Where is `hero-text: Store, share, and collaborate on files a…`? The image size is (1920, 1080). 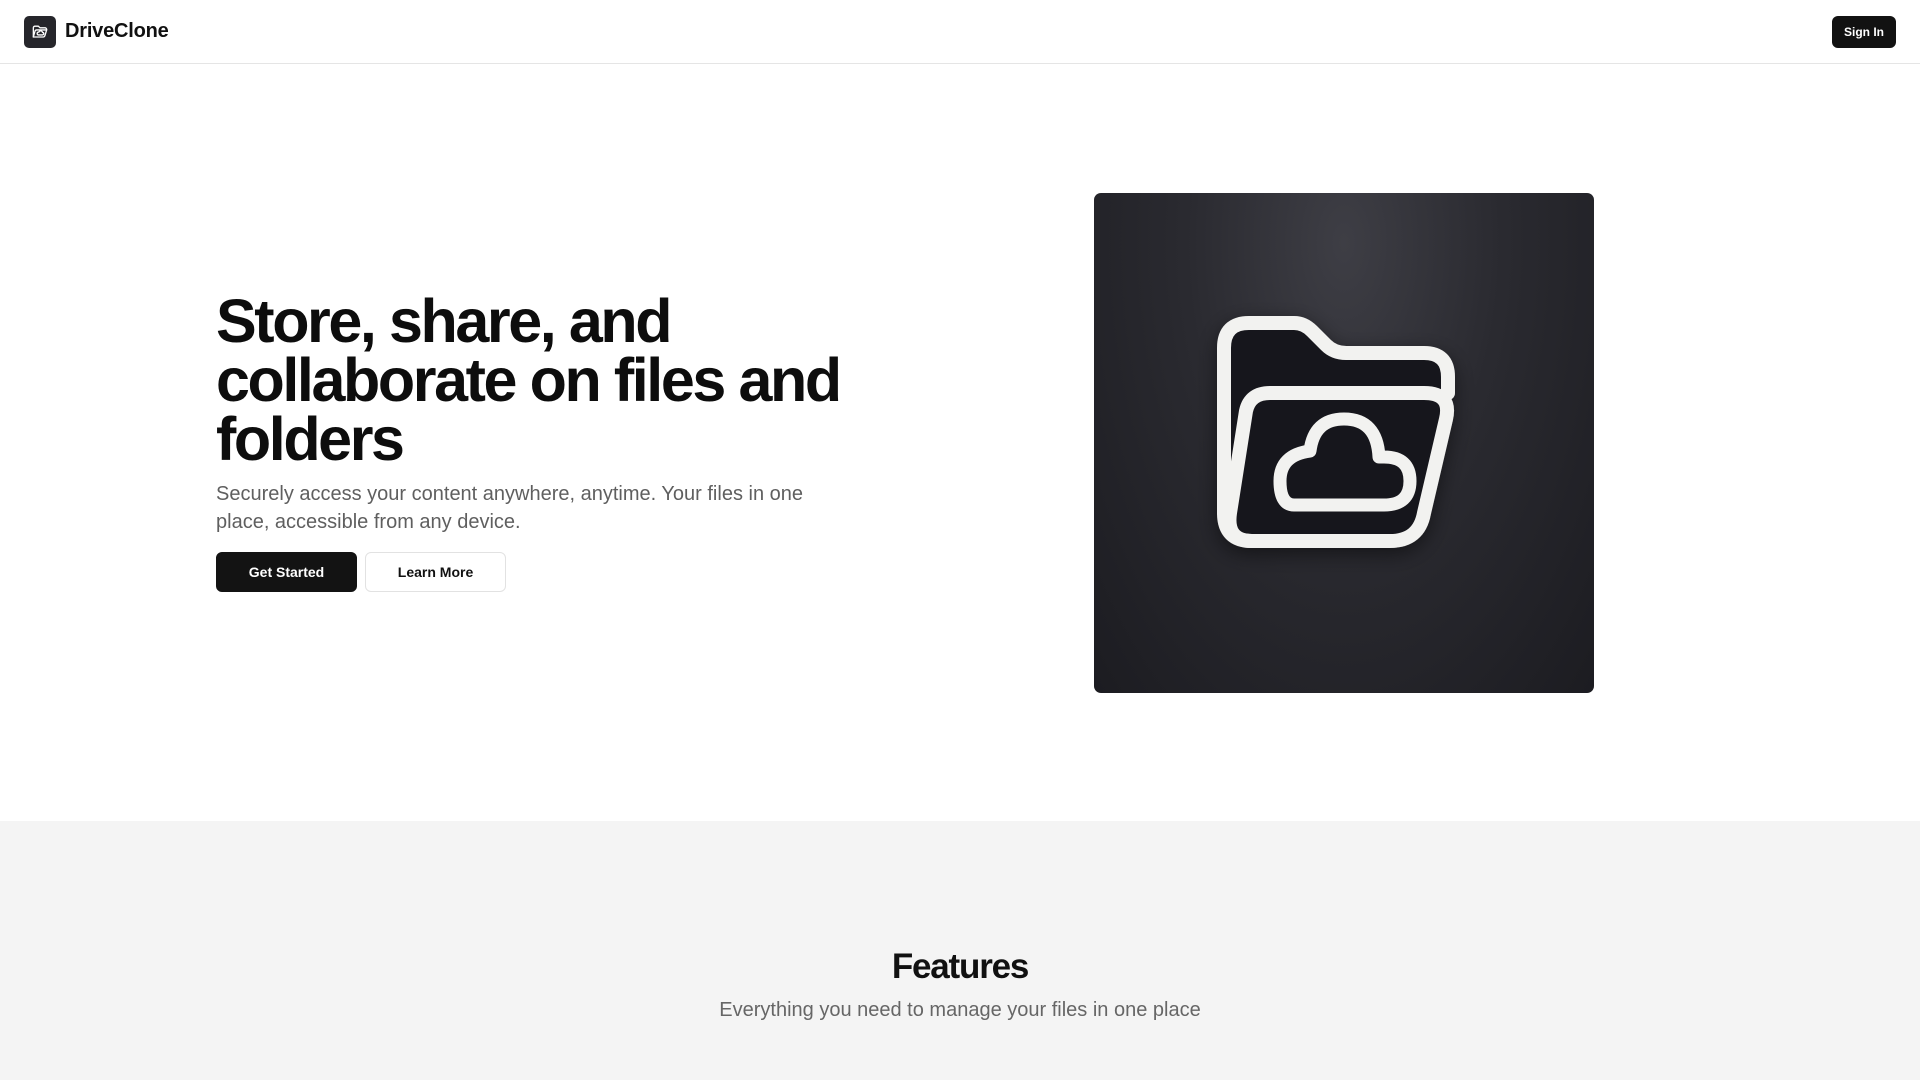 hero-text: Store, share, and collaborate on files a… is located at coordinates (566, 439).